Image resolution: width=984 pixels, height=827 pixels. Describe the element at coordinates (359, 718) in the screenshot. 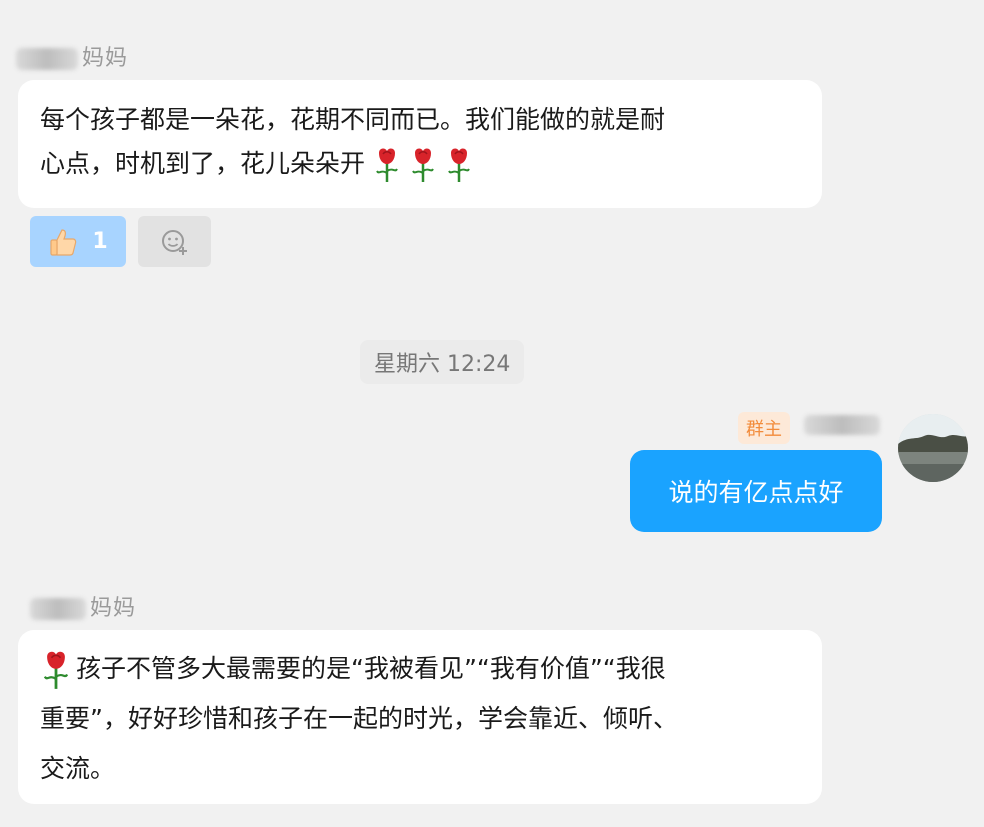

I see `message-line: 重要”，好好珍惜和孩子在一起的时光，学会靠近、倾听、` at that location.